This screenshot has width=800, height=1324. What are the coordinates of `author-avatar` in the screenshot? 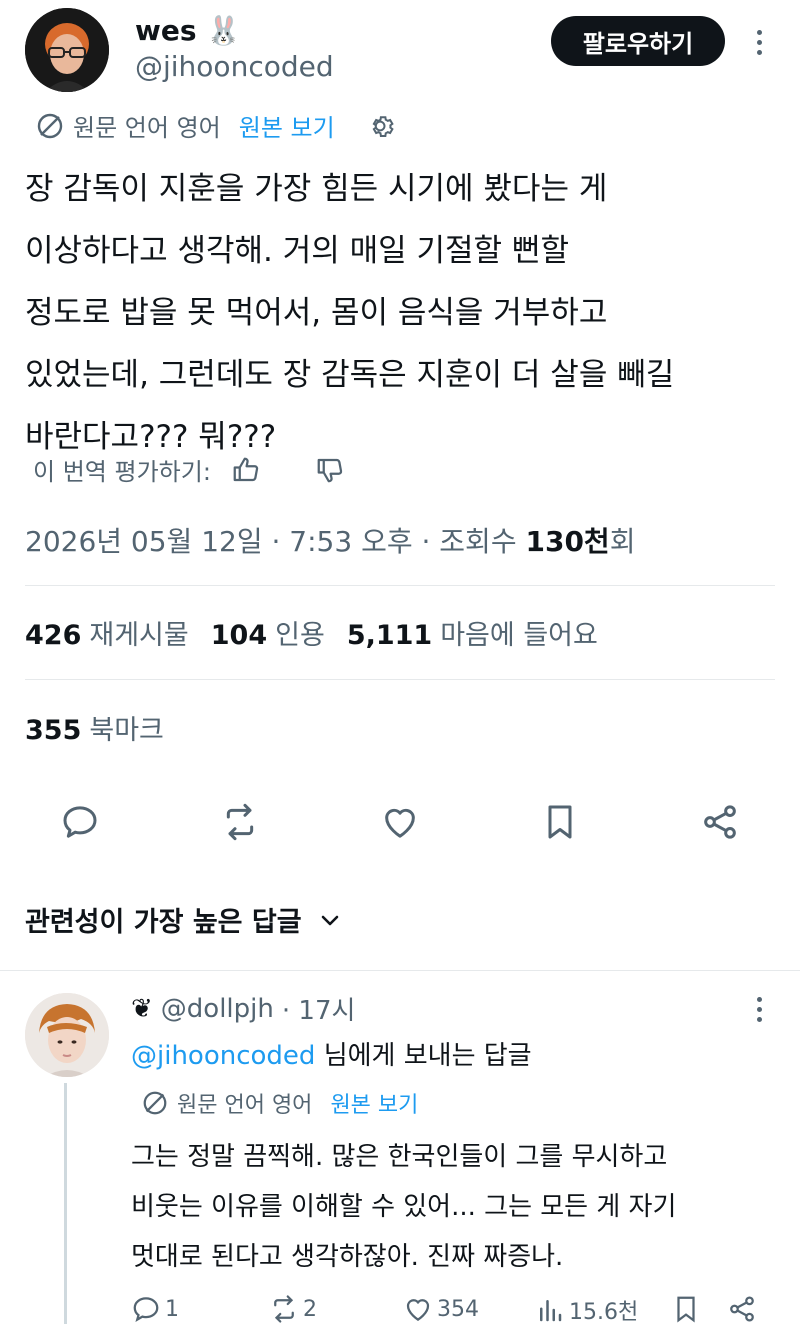 It's located at (67, 50).